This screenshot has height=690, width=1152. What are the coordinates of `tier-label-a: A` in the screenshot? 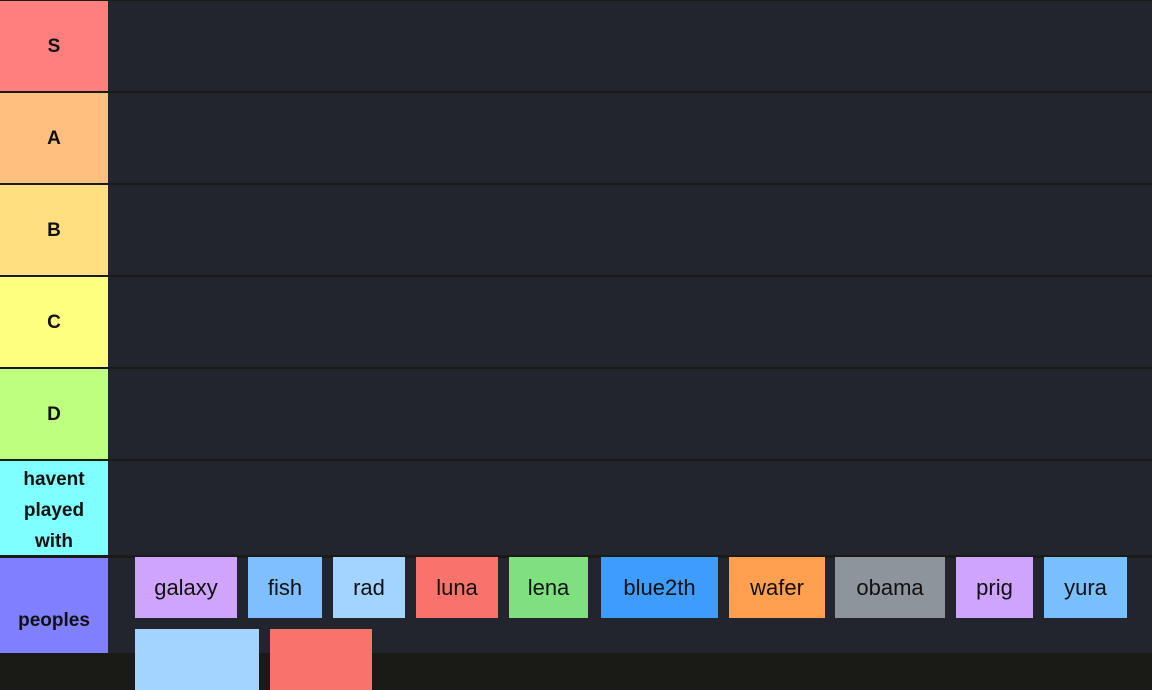 It's located at (54, 138).